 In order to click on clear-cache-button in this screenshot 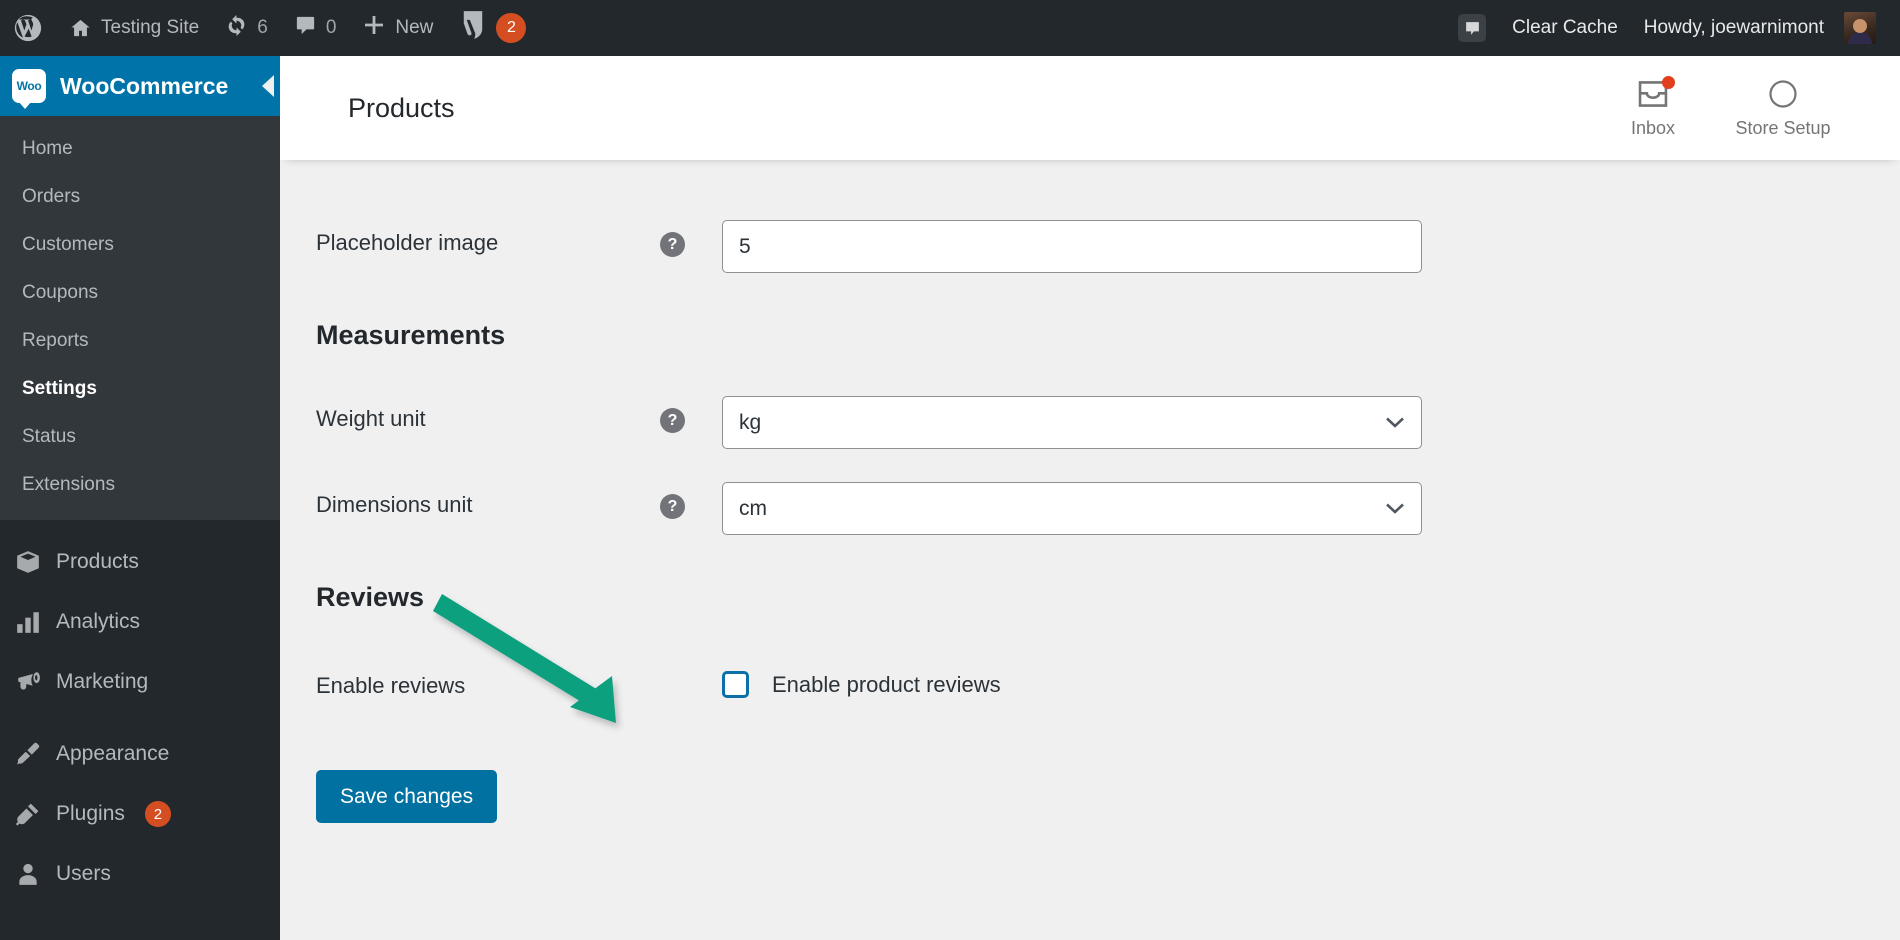, I will do `click(1472, 28)`.